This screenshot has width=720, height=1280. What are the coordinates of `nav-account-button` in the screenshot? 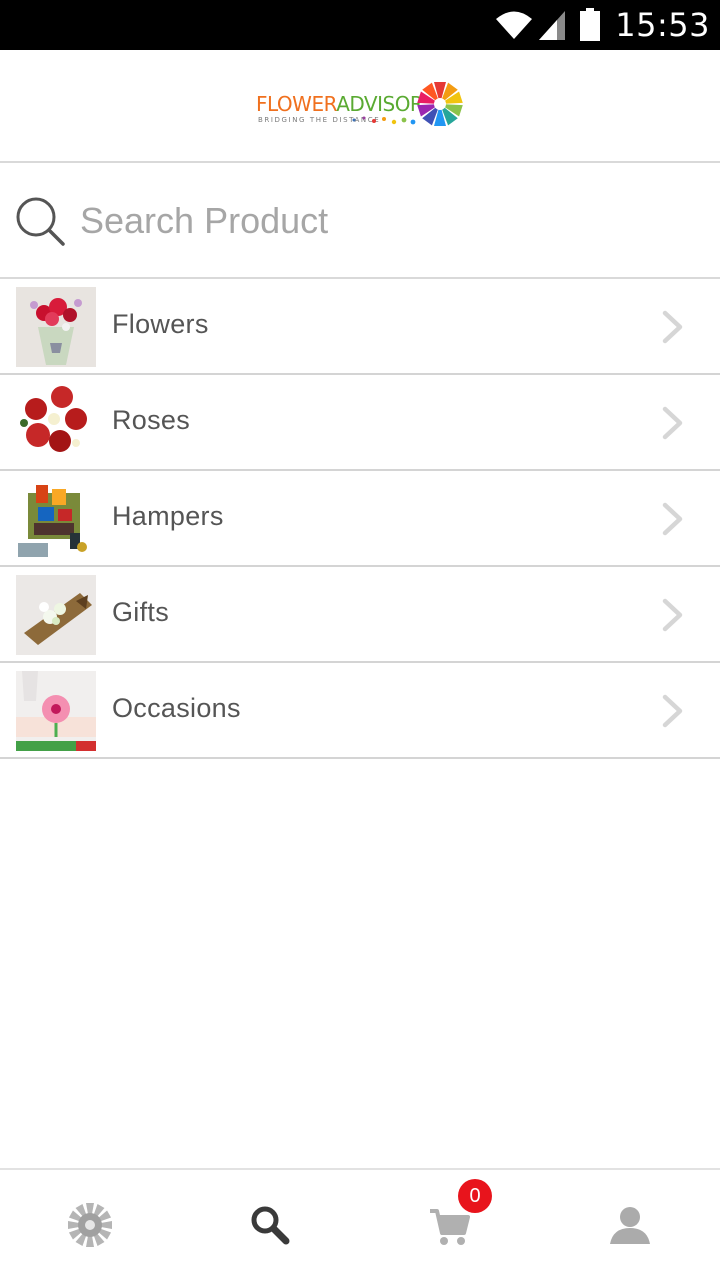 It's located at (630, 1225).